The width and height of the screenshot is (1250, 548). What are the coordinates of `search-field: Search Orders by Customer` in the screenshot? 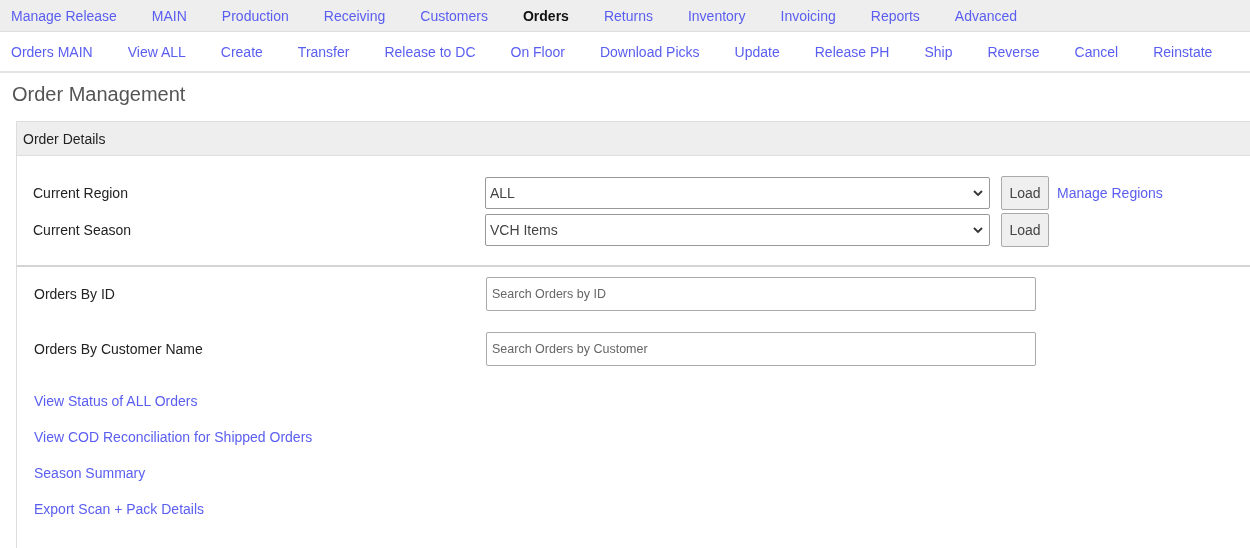 It's located at (761, 349).